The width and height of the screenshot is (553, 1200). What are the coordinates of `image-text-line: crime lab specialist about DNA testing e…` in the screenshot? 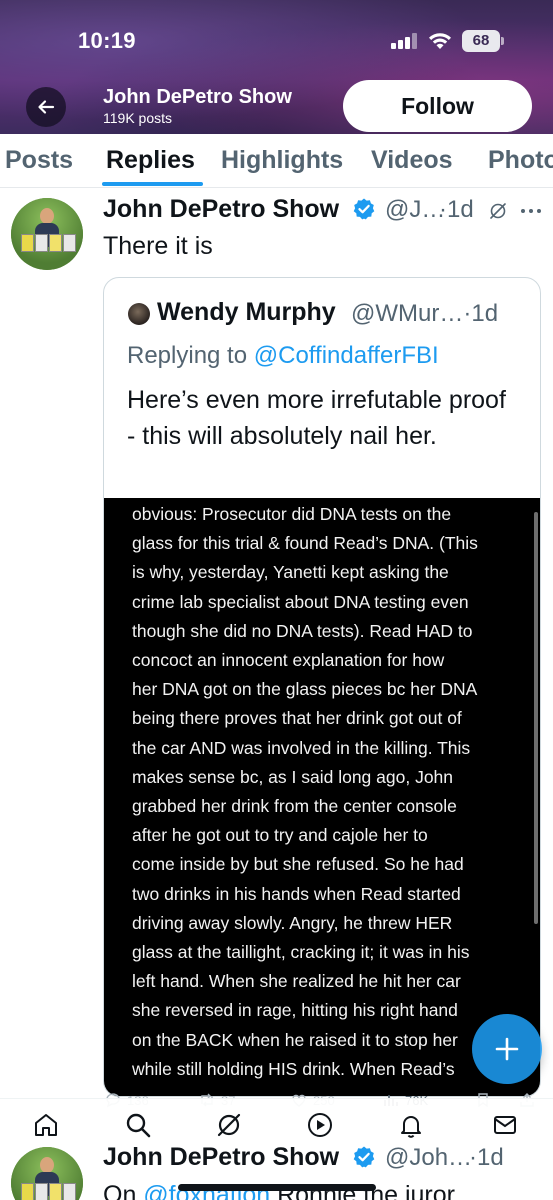 It's located at (300, 601).